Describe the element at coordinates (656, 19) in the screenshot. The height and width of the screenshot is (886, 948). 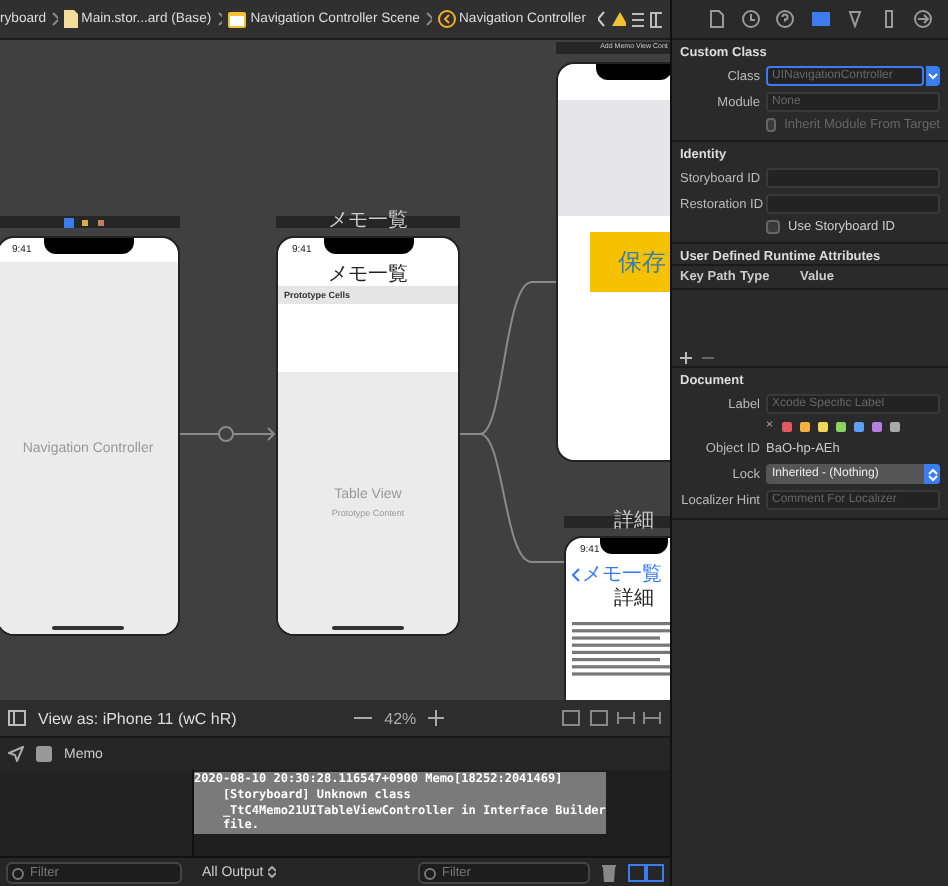
I see `panel-icon` at that location.